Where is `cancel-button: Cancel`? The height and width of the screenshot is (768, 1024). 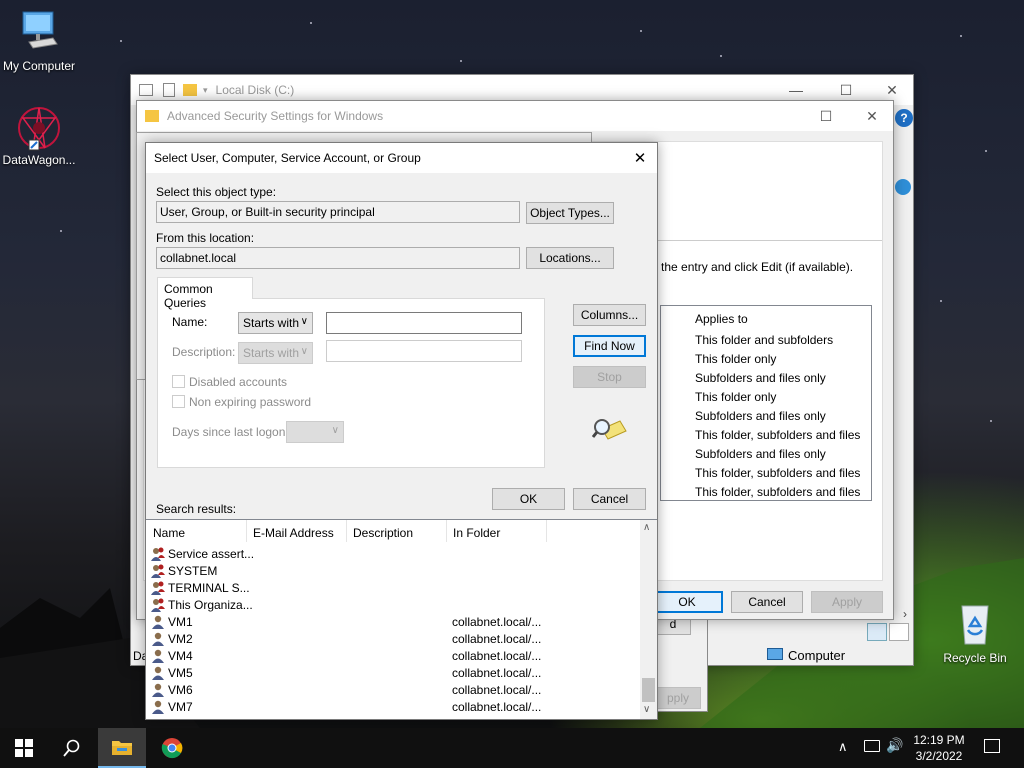
cancel-button: Cancel is located at coordinates (609, 499).